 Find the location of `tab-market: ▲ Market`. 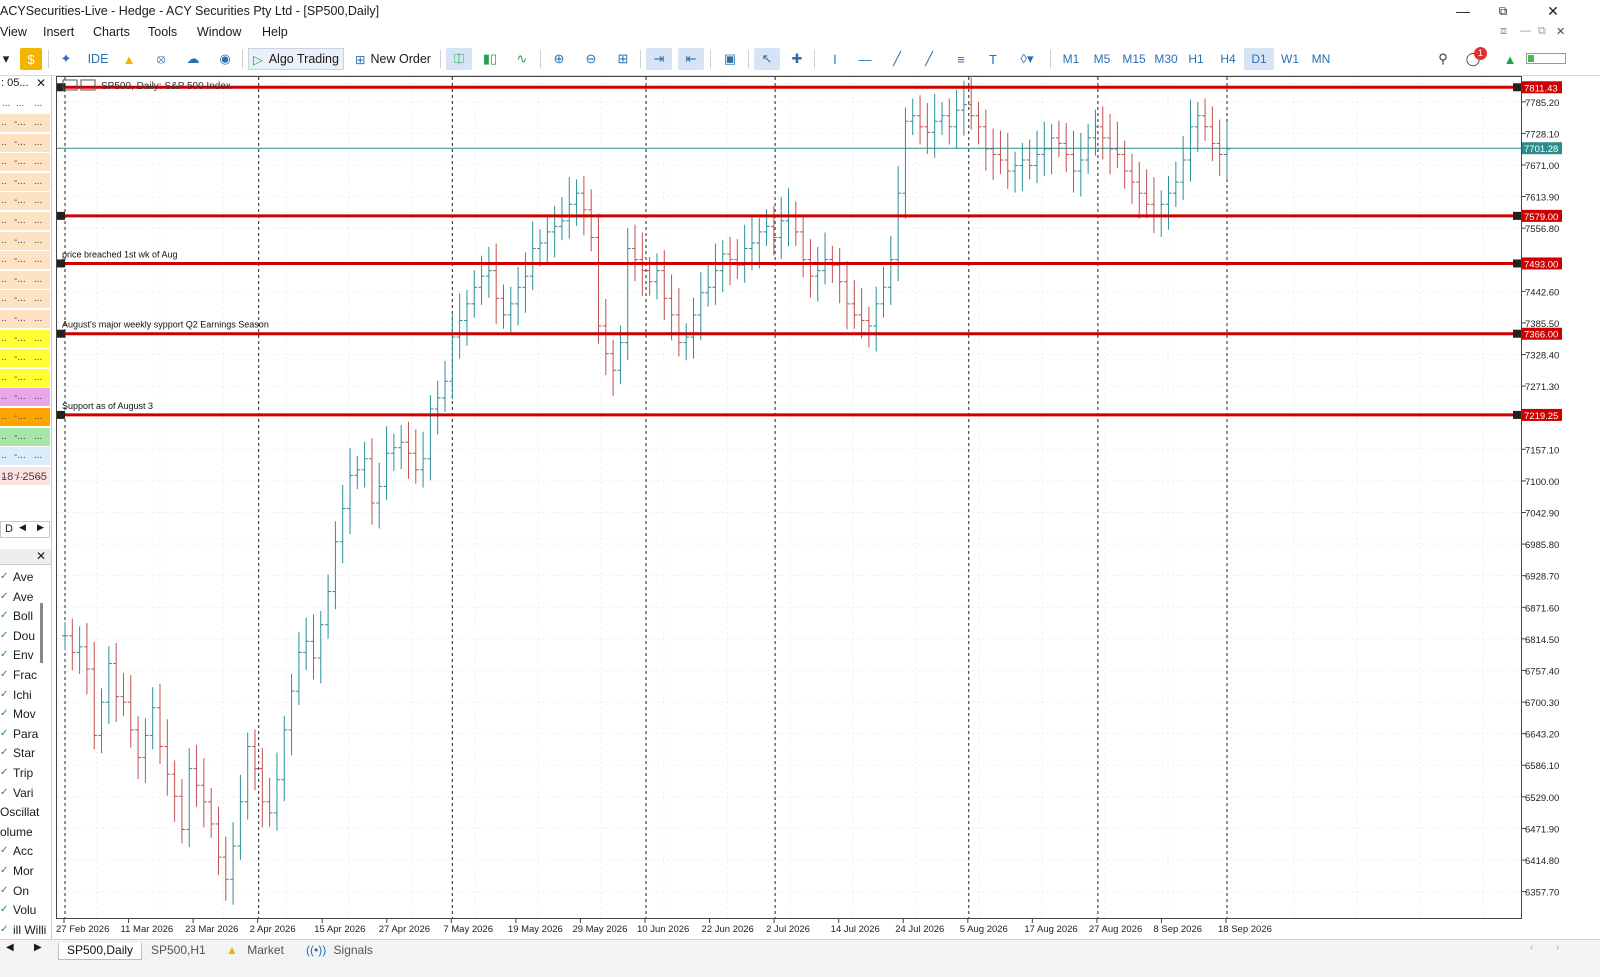

tab-market: ▲ Market is located at coordinates (255, 951).